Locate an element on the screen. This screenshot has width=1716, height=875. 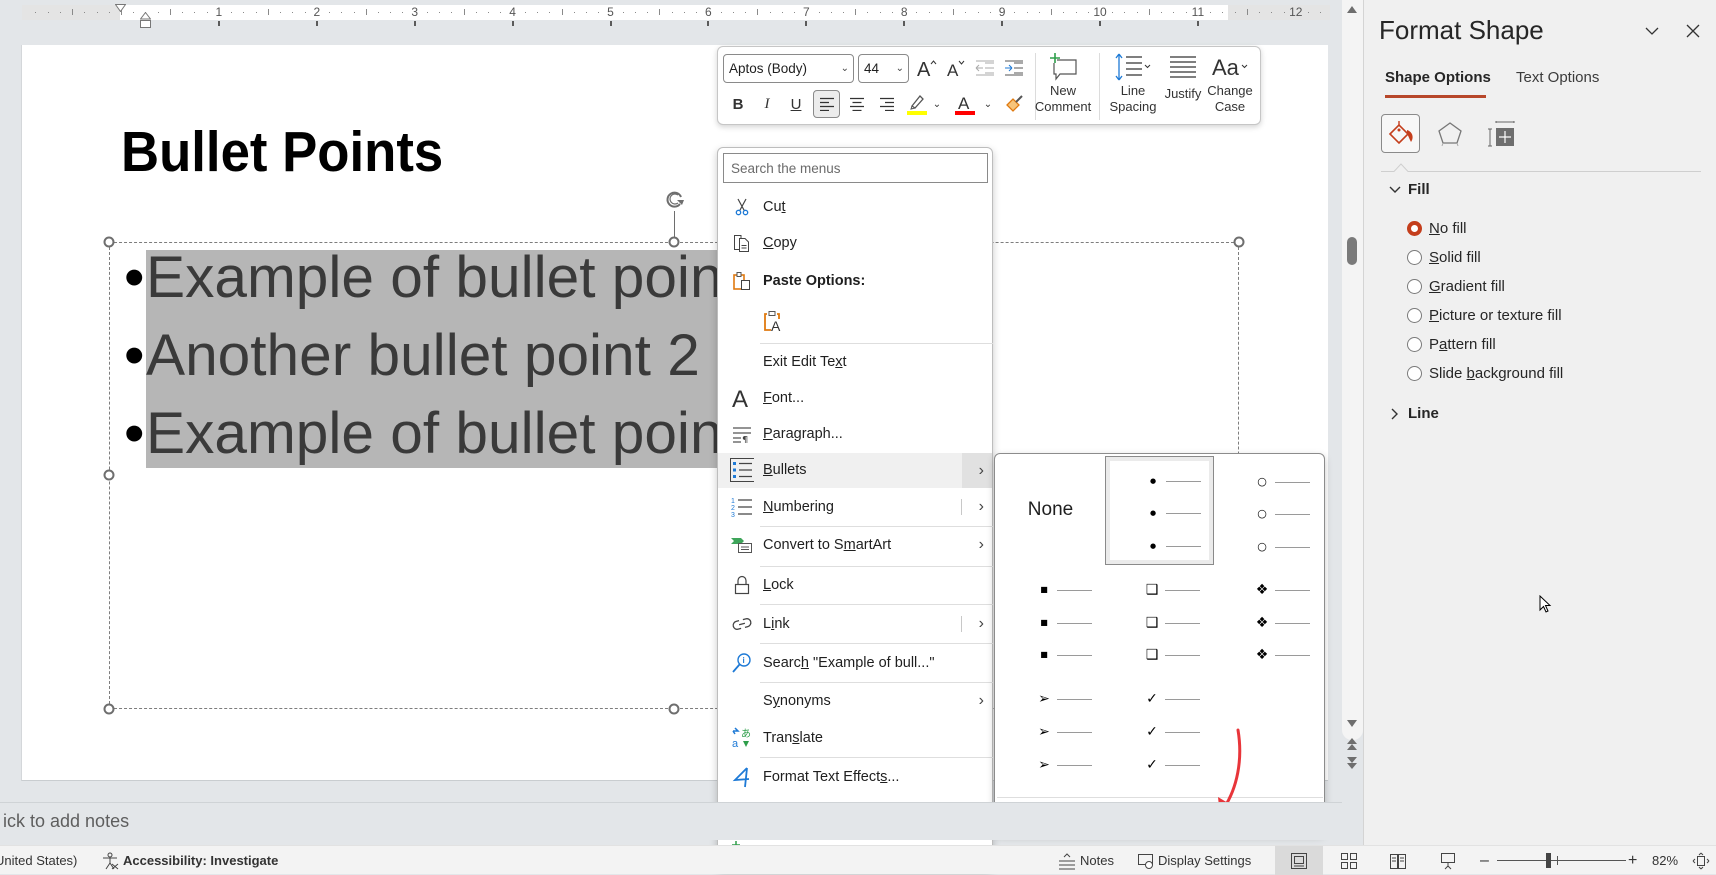
zoom-slider-track is located at coordinates (1561, 860).